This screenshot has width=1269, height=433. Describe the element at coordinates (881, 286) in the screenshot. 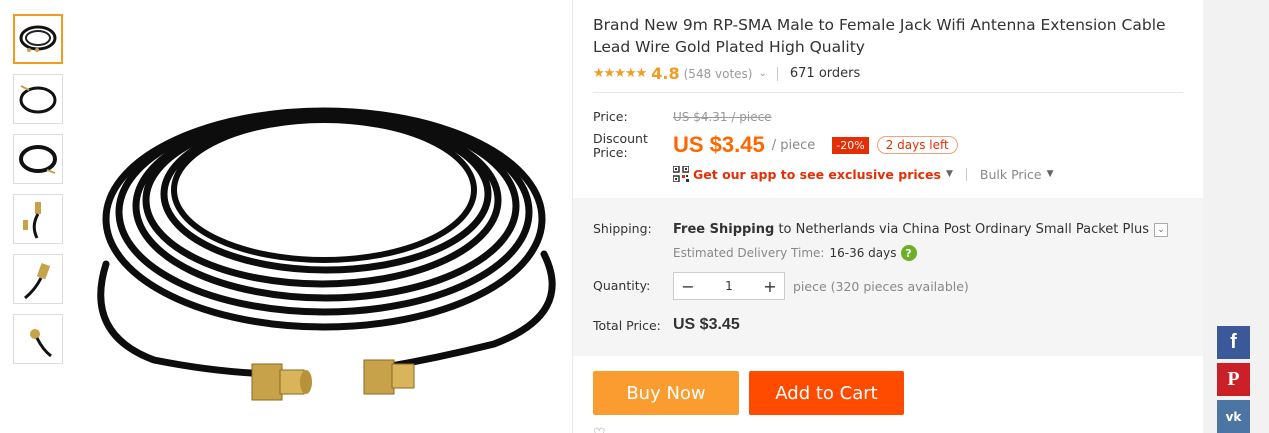

I see `quantity-available: piece (320 pieces available)` at that location.